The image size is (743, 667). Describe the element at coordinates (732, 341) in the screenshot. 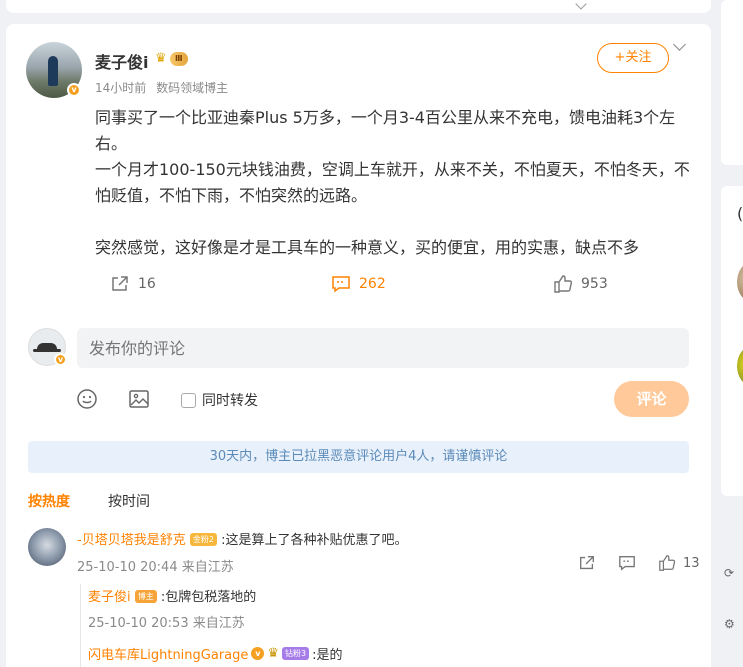

I see `right-sidebar-card-2: (` at that location.